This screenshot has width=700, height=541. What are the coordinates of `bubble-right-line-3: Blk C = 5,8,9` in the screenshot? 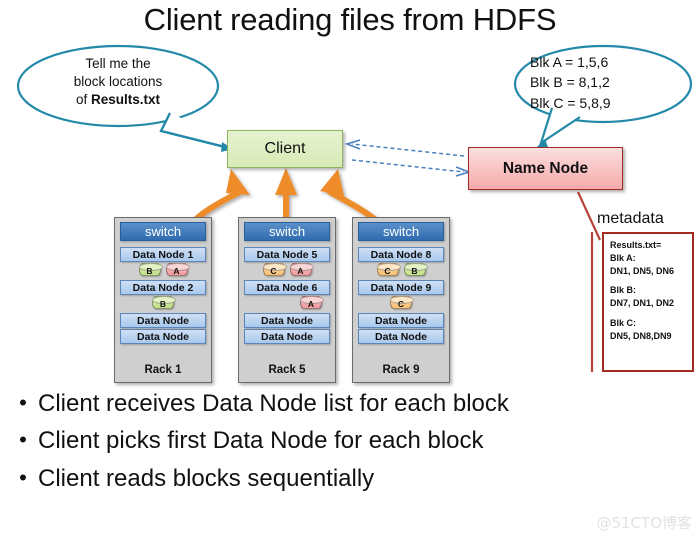 It's located at (570, 102).